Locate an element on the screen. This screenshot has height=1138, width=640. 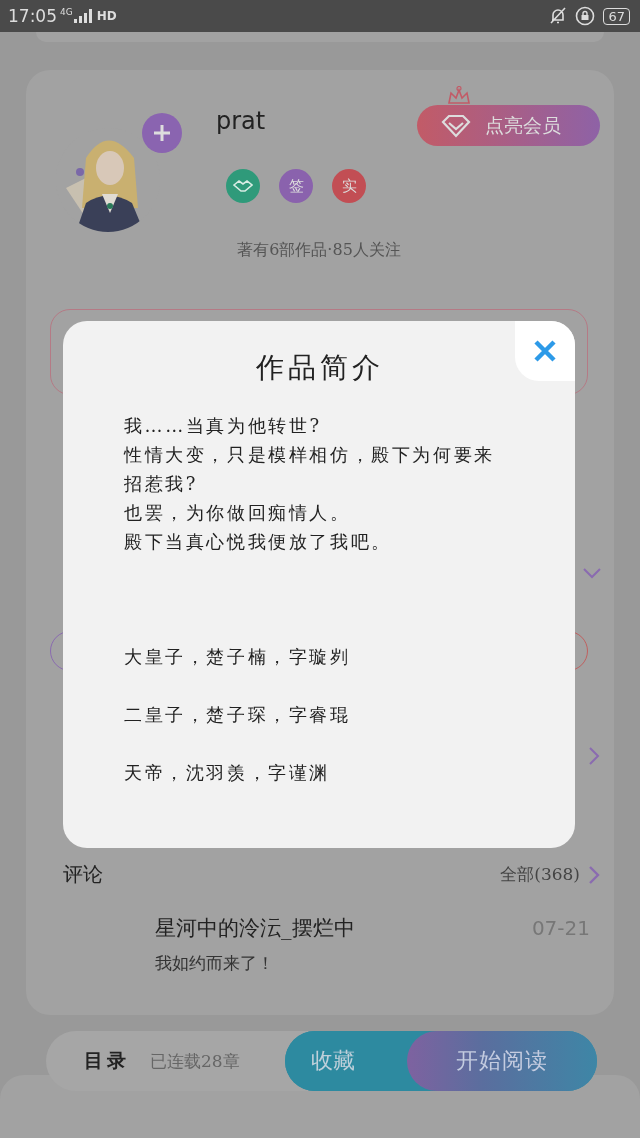
author-stats: 著有6部作品·85人关注 is located at coordinates (319, 250).